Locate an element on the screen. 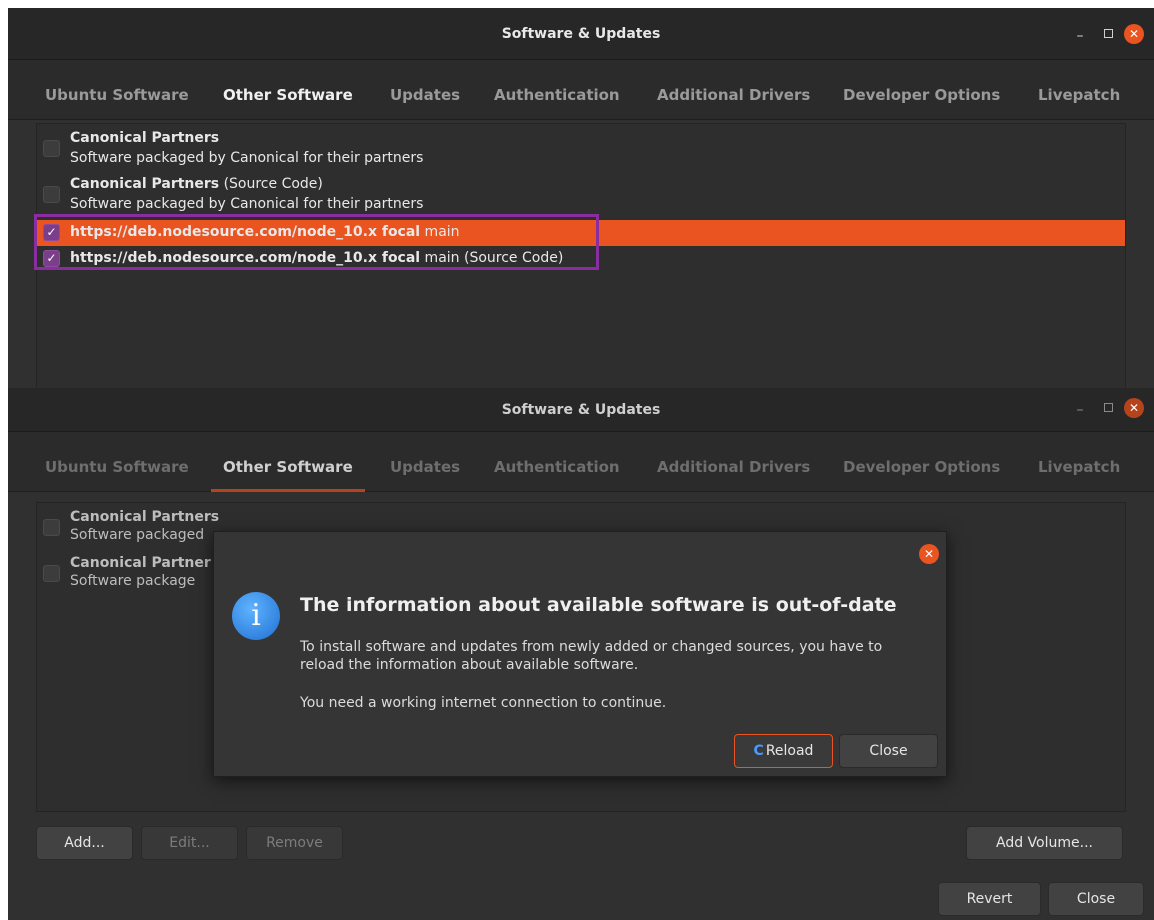 Image resolution: width=1154 pixels, height=920 pixels. reload-icon: C is located at coordinates (758, 751).